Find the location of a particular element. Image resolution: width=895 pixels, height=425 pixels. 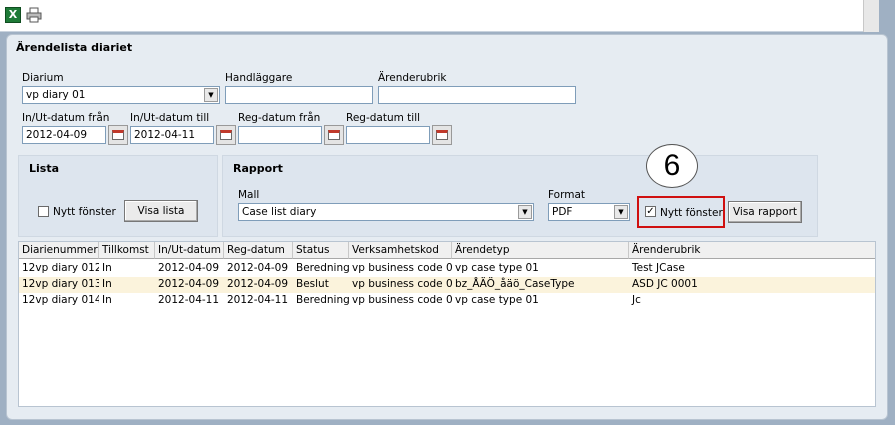

column-header-label: Diarienummer is located at coordinates (60, 250).